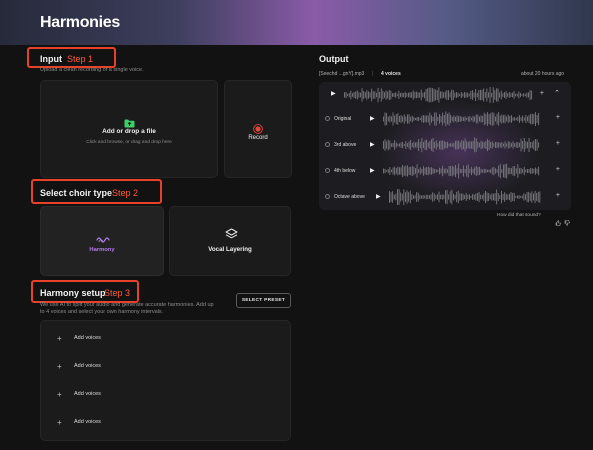  Describe the element at coordinates (263, 300) in the screenshot. I see `select-preset-button: SELECT PRESET` at that location.